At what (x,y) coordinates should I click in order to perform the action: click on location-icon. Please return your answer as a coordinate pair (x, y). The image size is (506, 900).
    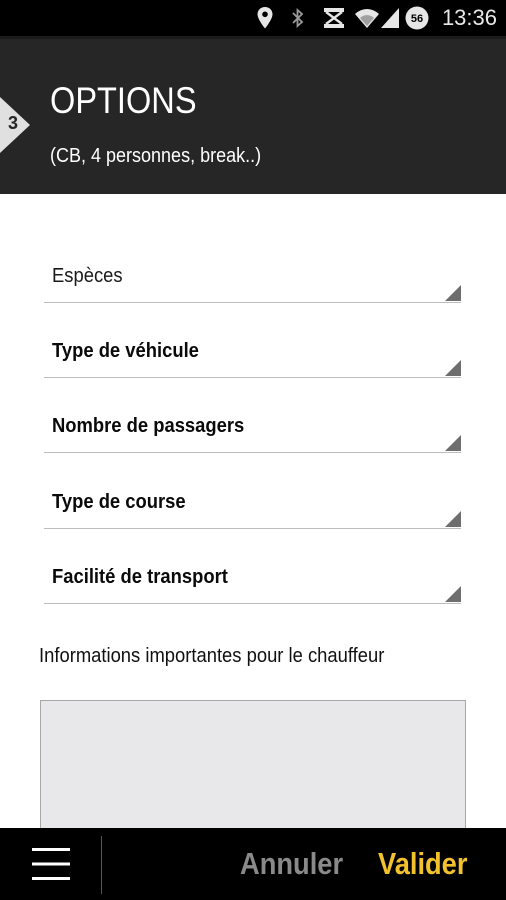
    Looking at the image, I should click on (265, 18).